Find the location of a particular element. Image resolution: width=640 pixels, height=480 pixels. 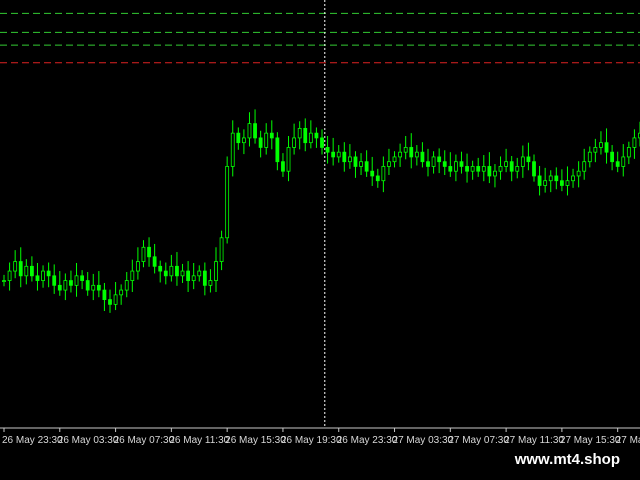

time-axis-label: 26 May 07:30 is located at coordinates (144, 440).